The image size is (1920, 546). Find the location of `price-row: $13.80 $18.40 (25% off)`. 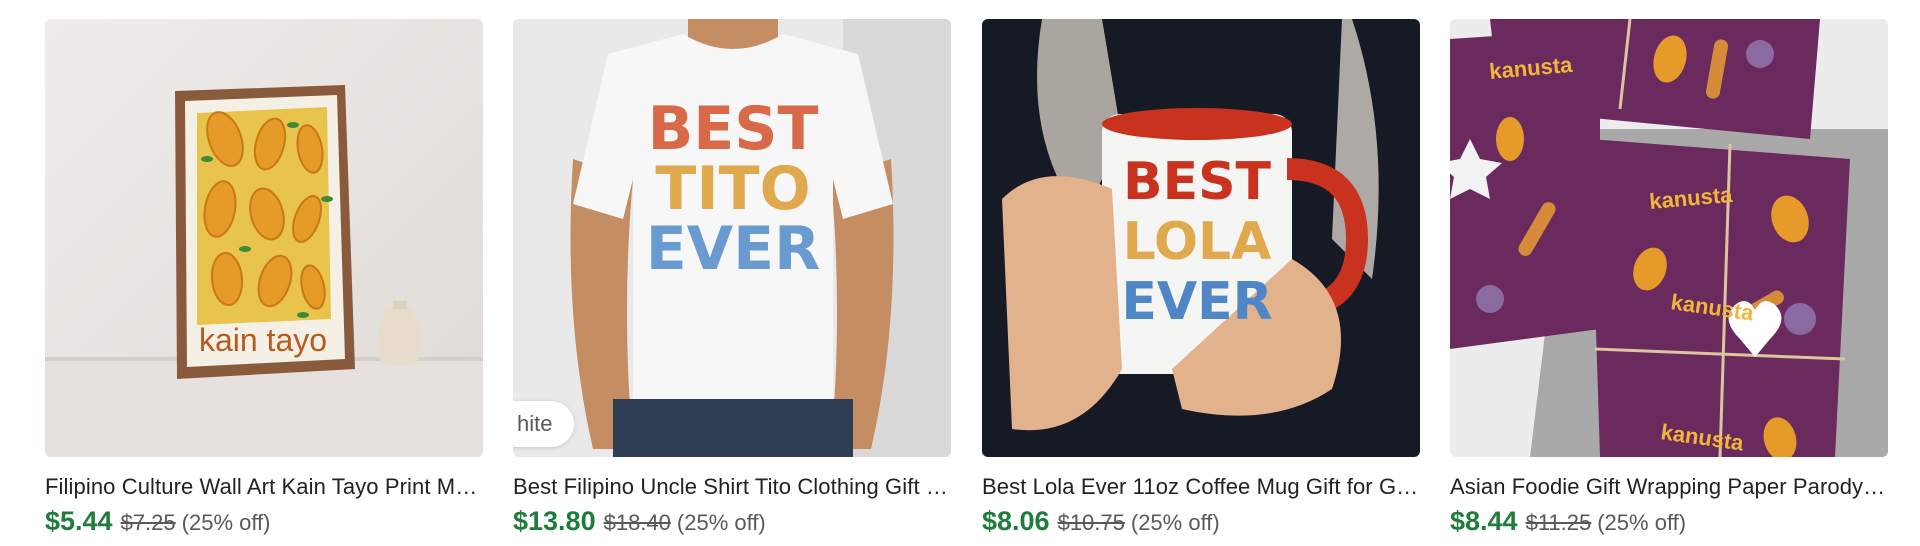

price-row: $13.80 $18.40 (25% off) is located at coordinates (732, 523).